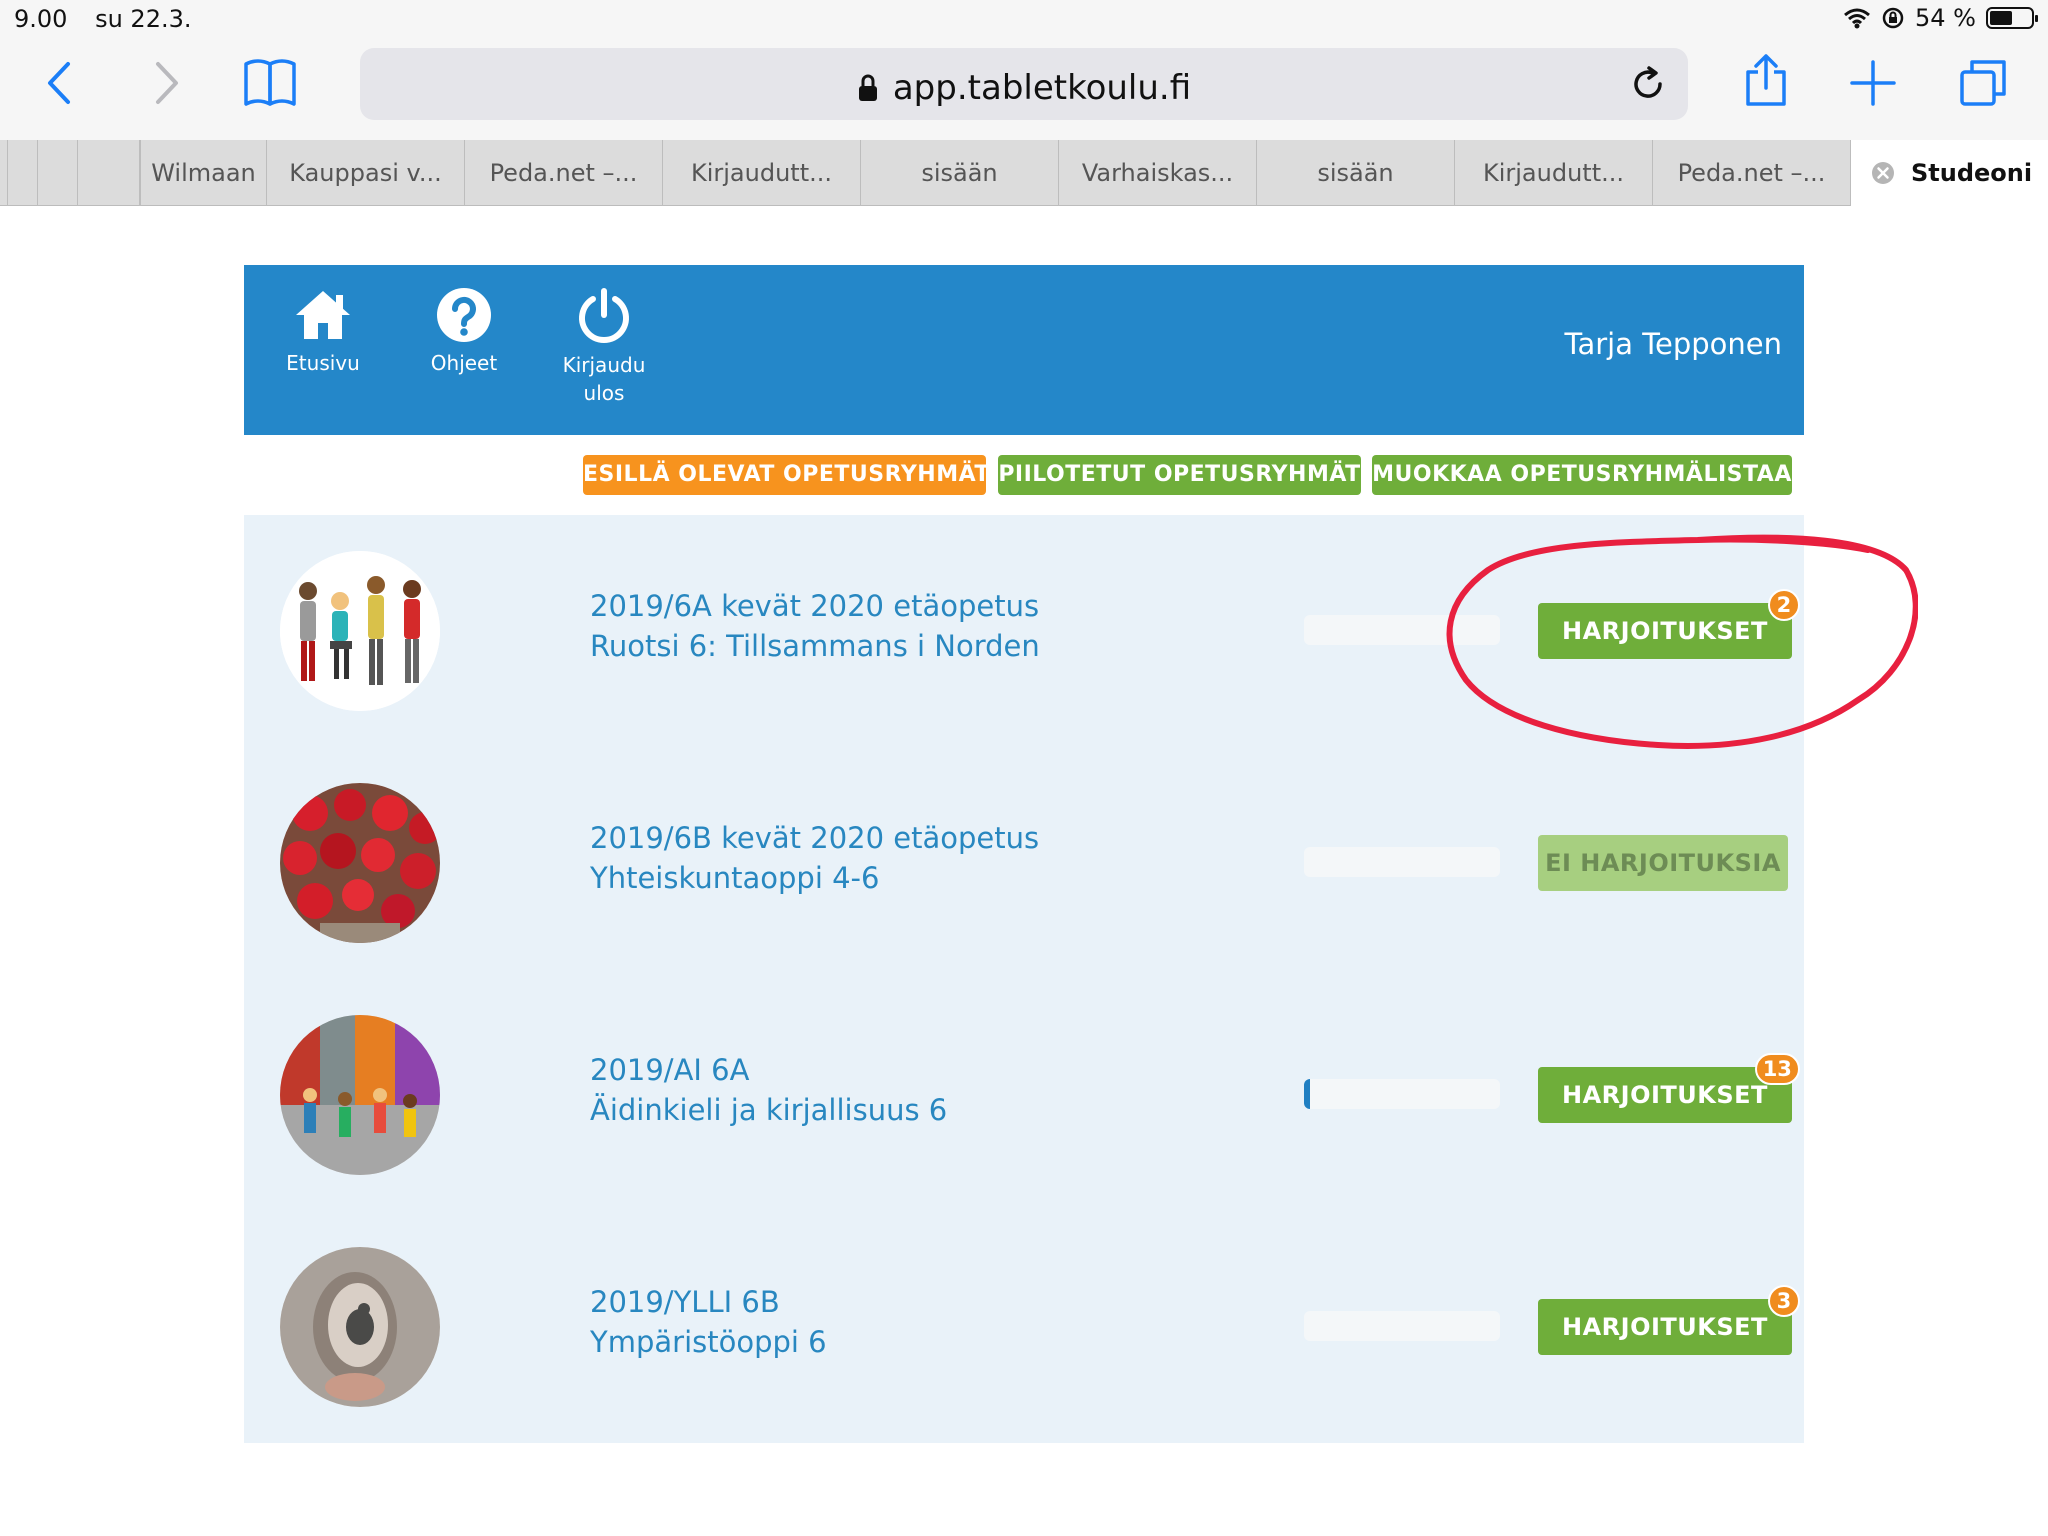  Describe the element at coordinates (323, 363) in the screenshot. I see `nav-home-label: Etusivu` at that location.